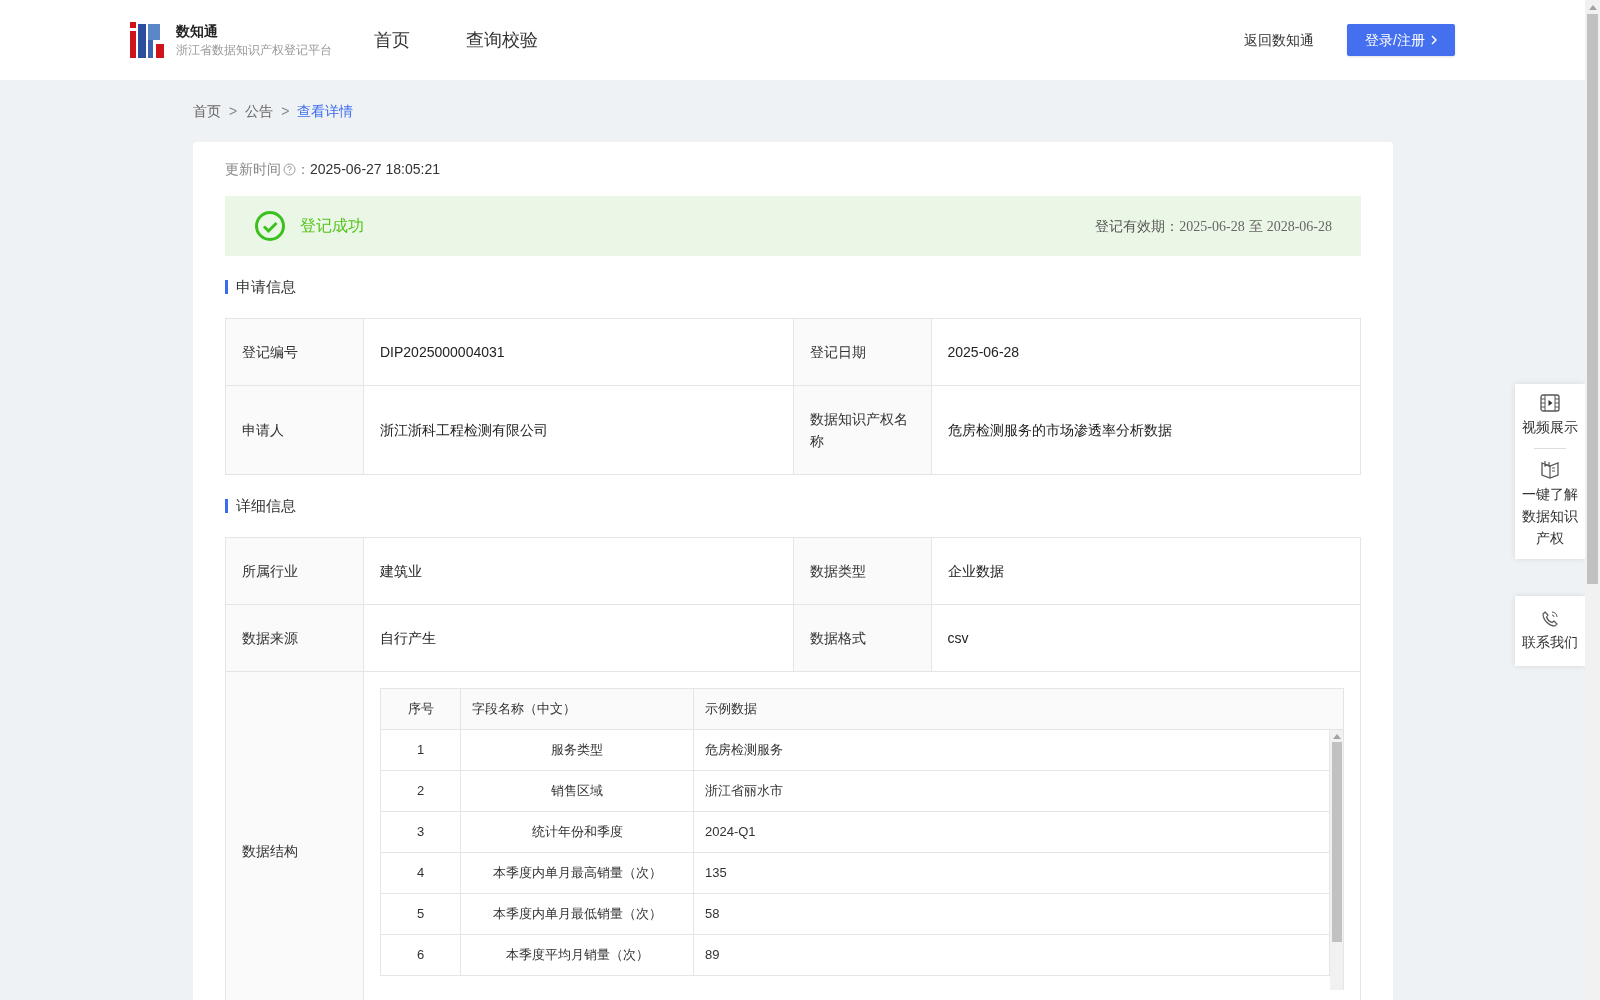  I want to click on logo-title: 数知通, so click(197, 31).